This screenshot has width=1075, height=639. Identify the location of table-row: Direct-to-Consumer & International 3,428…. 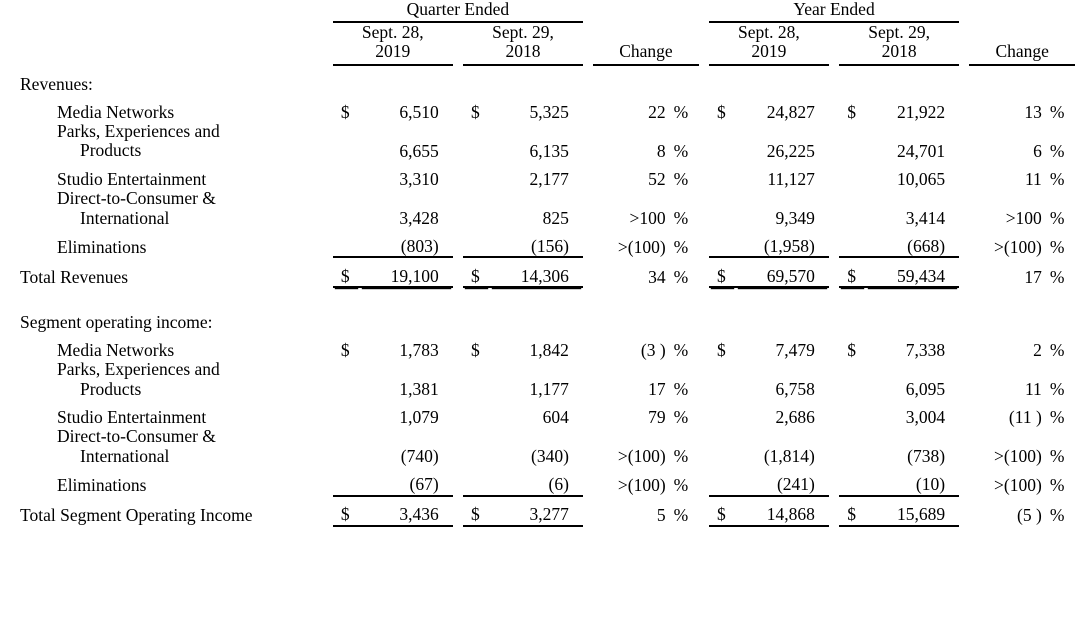
(537, 207).